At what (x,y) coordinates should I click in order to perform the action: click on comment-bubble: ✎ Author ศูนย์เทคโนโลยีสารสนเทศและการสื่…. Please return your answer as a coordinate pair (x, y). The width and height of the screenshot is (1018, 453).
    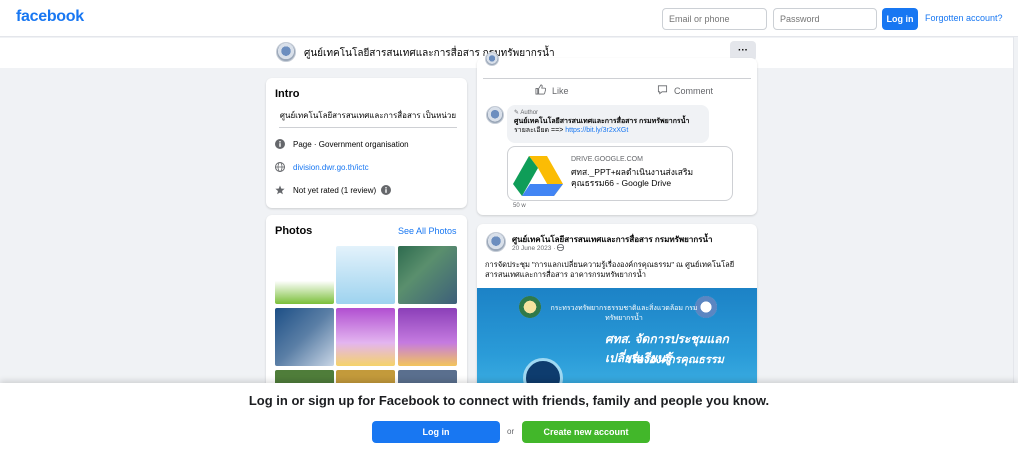
    Looking at the image, I should click on (608, 124).